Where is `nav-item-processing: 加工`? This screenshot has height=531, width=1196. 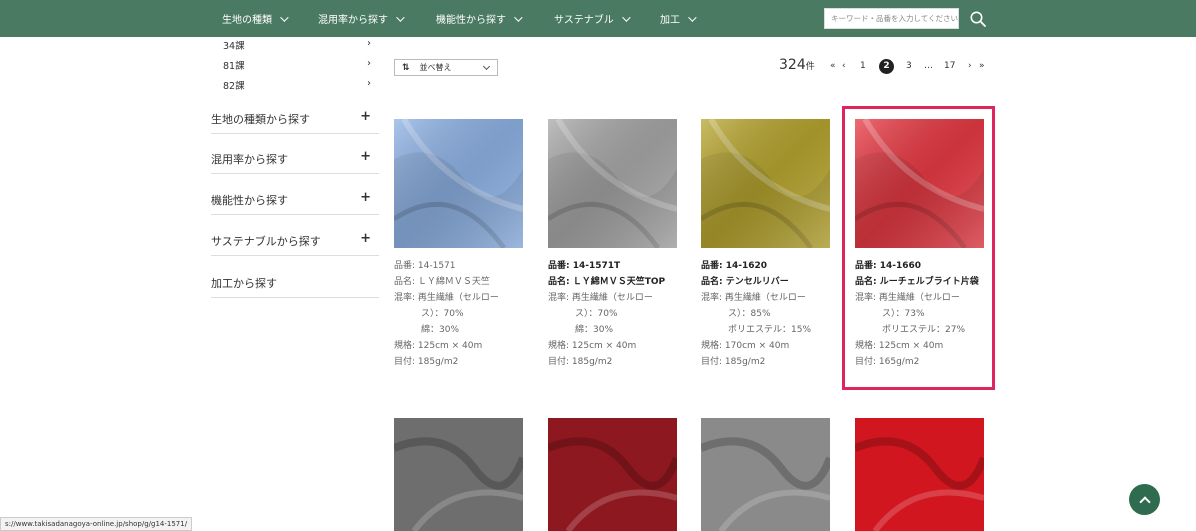 nav-item-processing: 加工 is located at coordinates (678, 18).